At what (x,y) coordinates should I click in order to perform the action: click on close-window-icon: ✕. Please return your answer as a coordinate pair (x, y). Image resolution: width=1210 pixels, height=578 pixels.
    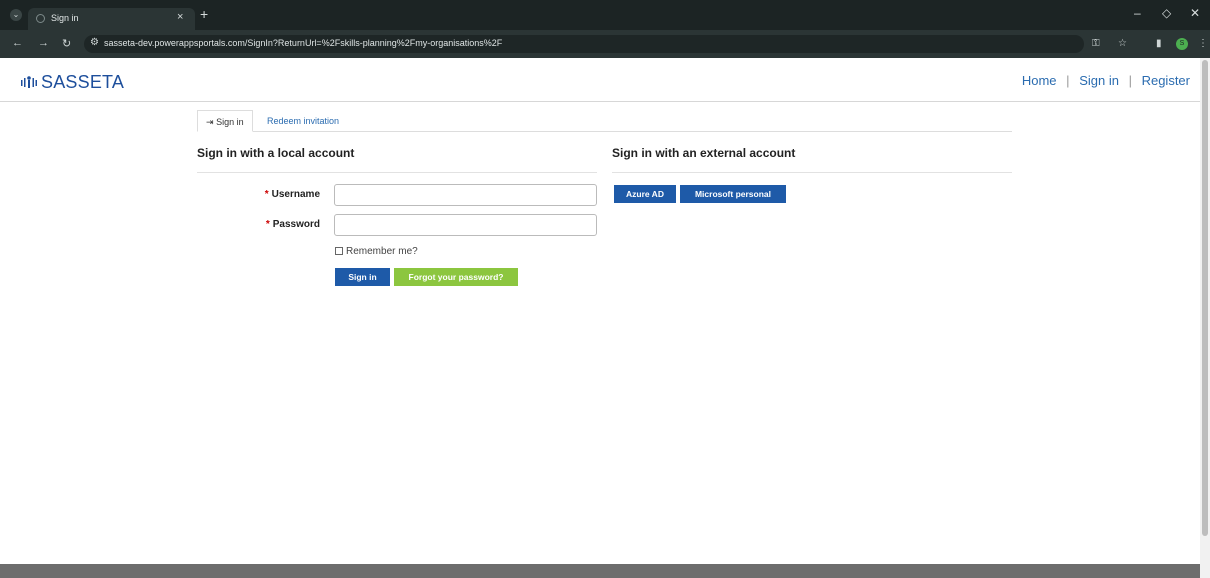
    Looking at the image, I should click on (1195, 13).